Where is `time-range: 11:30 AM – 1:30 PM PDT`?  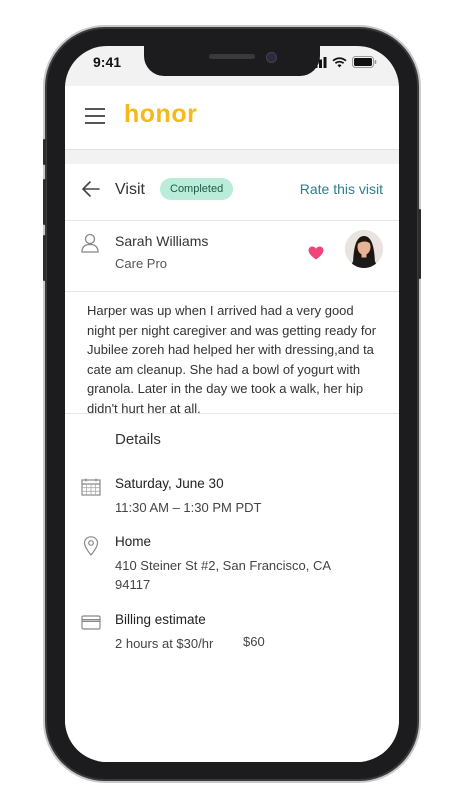
time-range: 11:30 AM – 1:30 PM PDT is located at coordinates (188, 507).